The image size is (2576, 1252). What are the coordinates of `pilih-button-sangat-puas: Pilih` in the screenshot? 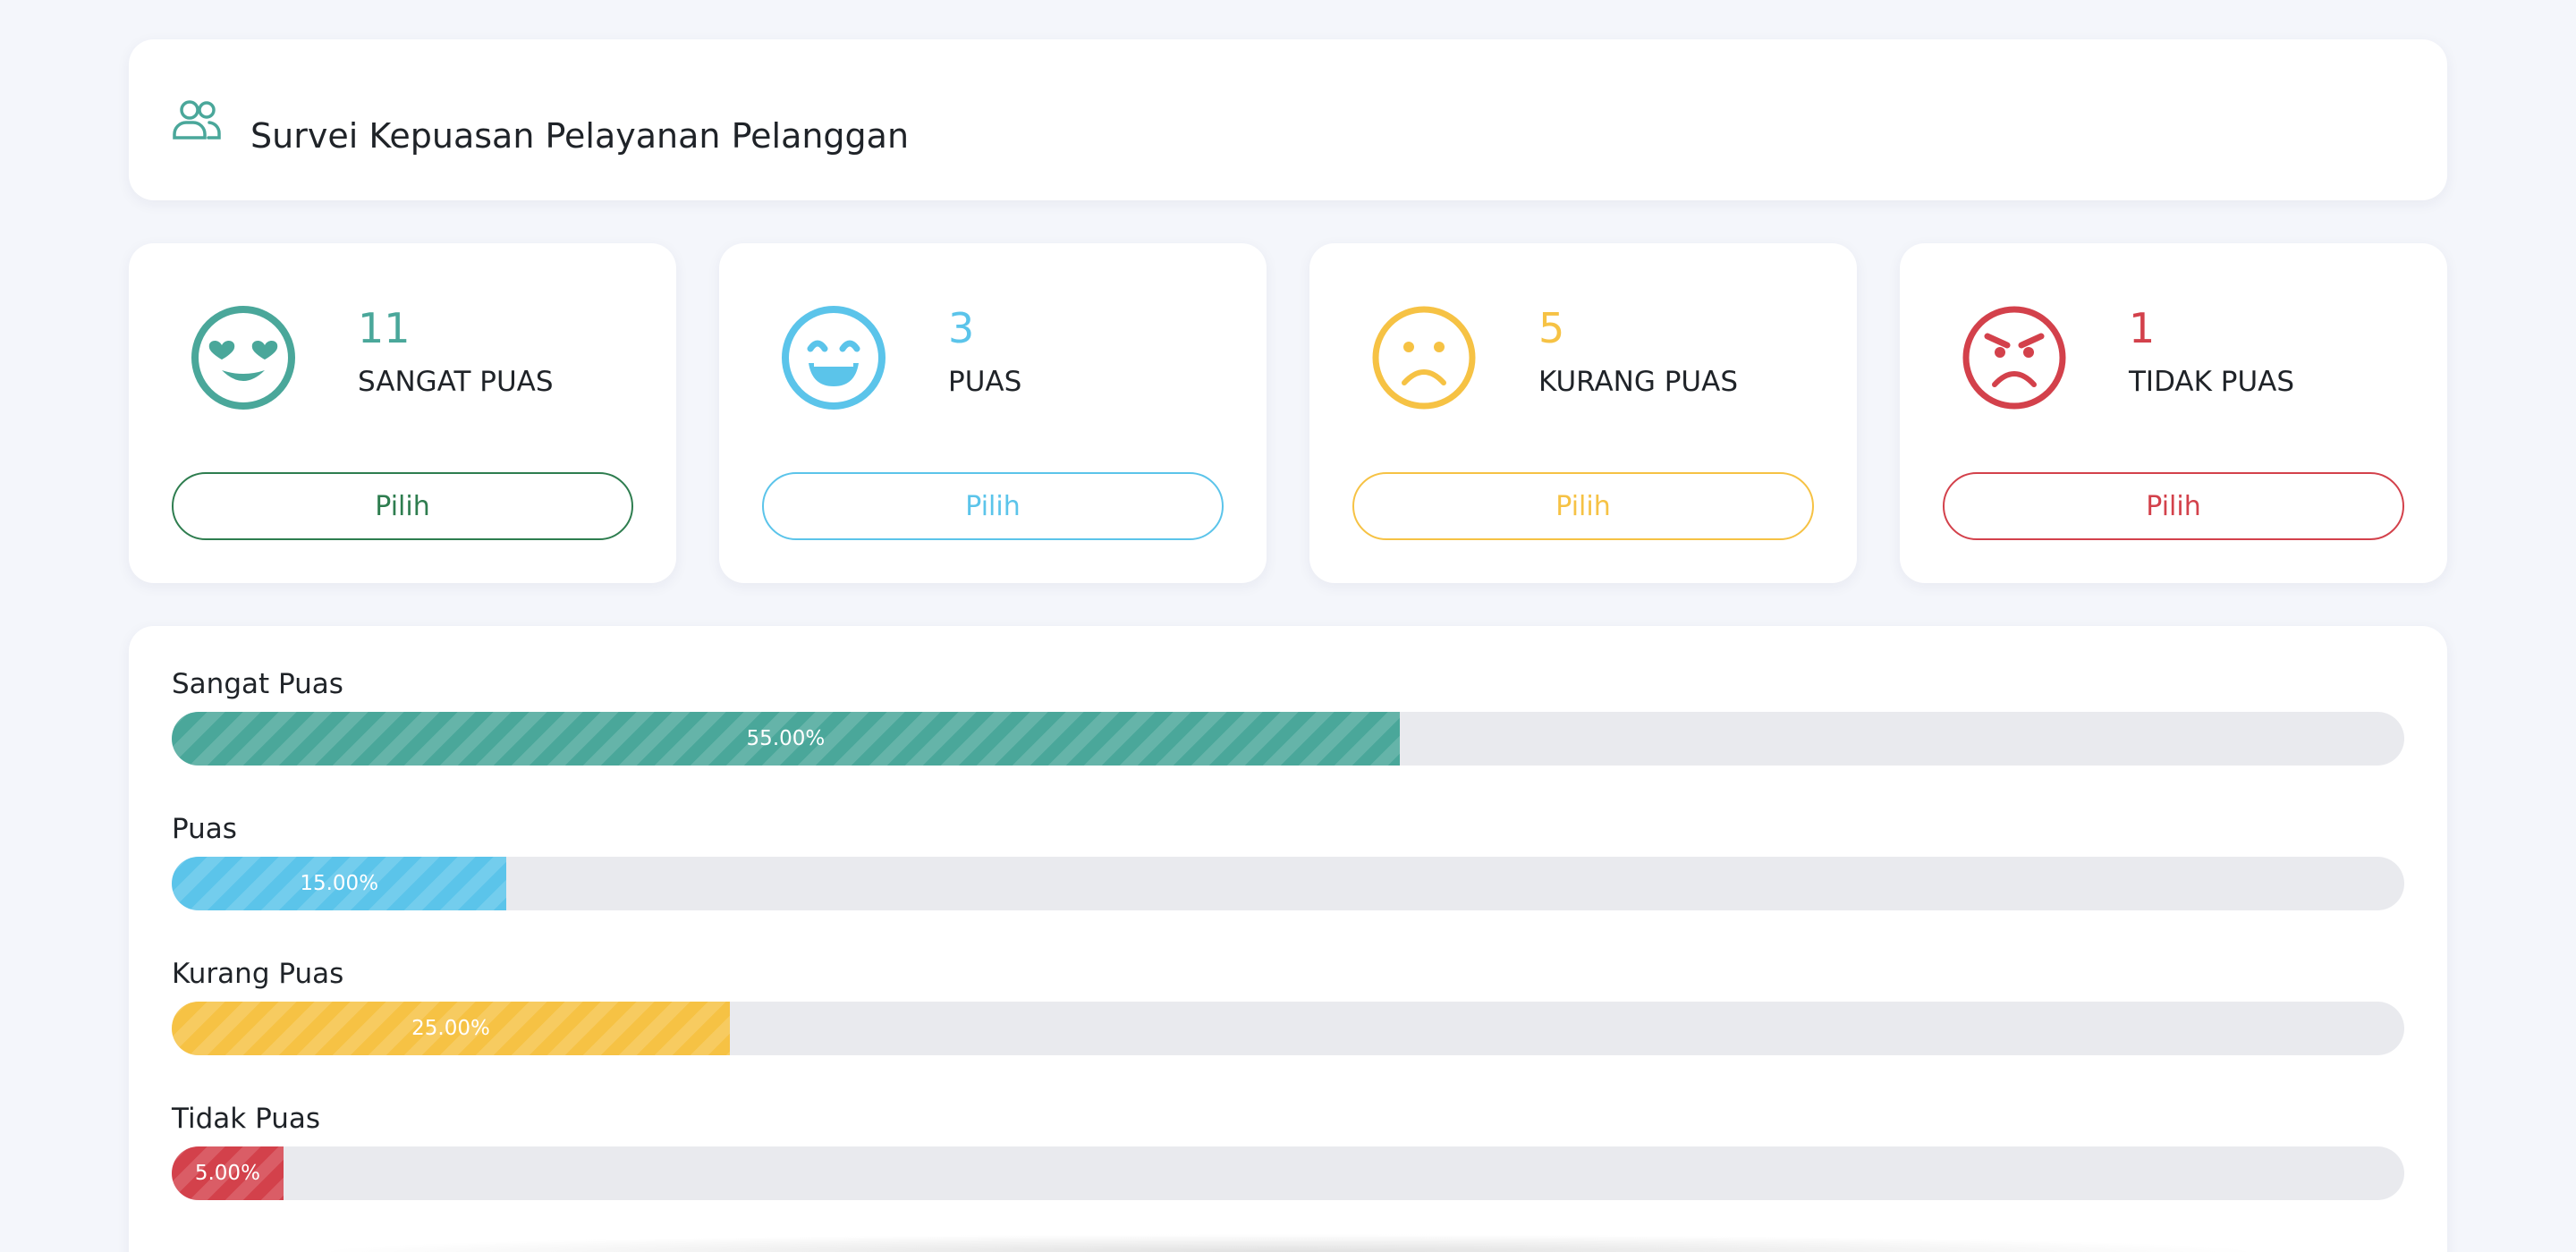 It's located at (402, 506).